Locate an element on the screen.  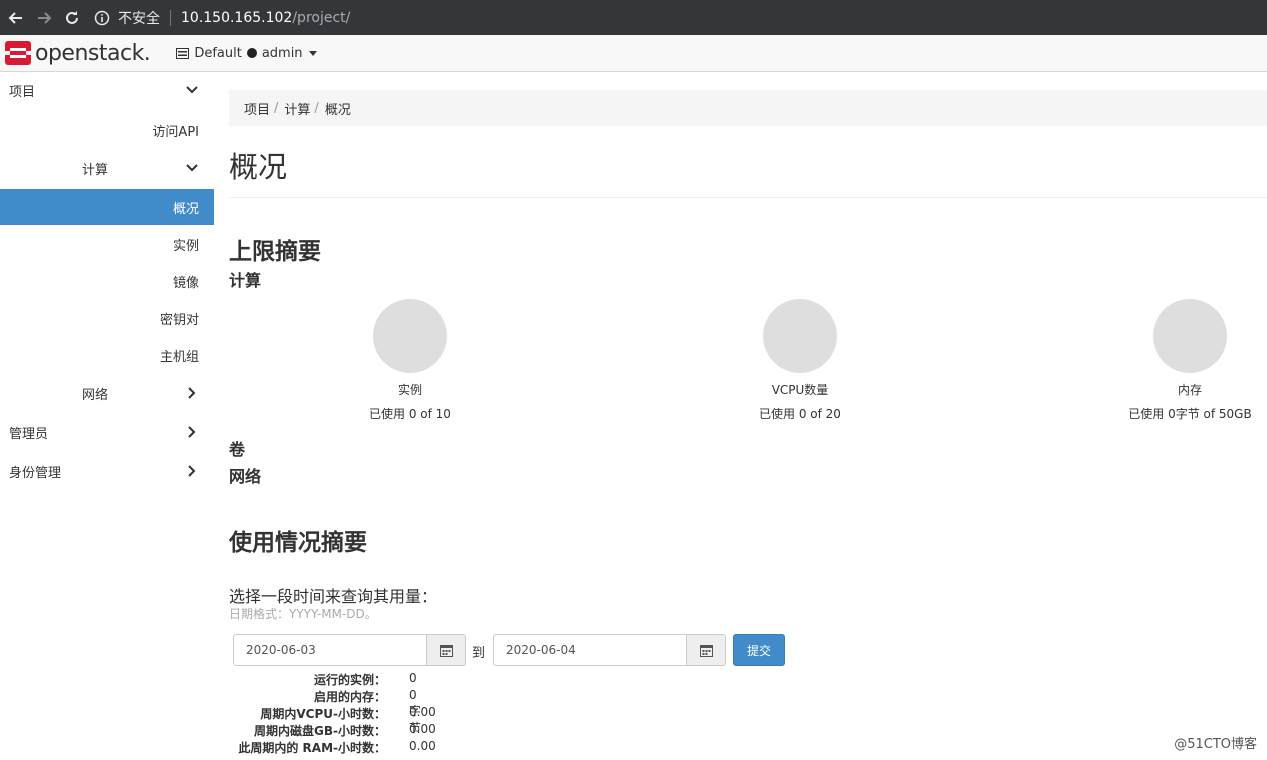
vcpu-pie-chart is located at coordinates (800, 336).